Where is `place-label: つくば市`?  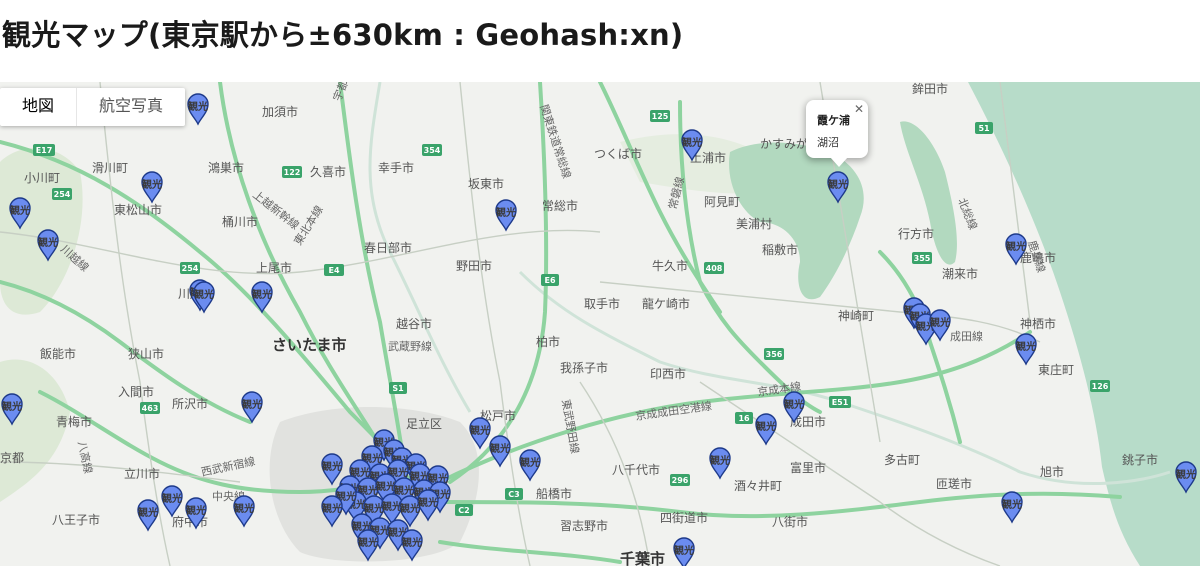 place-label: つくば市 is located at coordinates (618, 153).